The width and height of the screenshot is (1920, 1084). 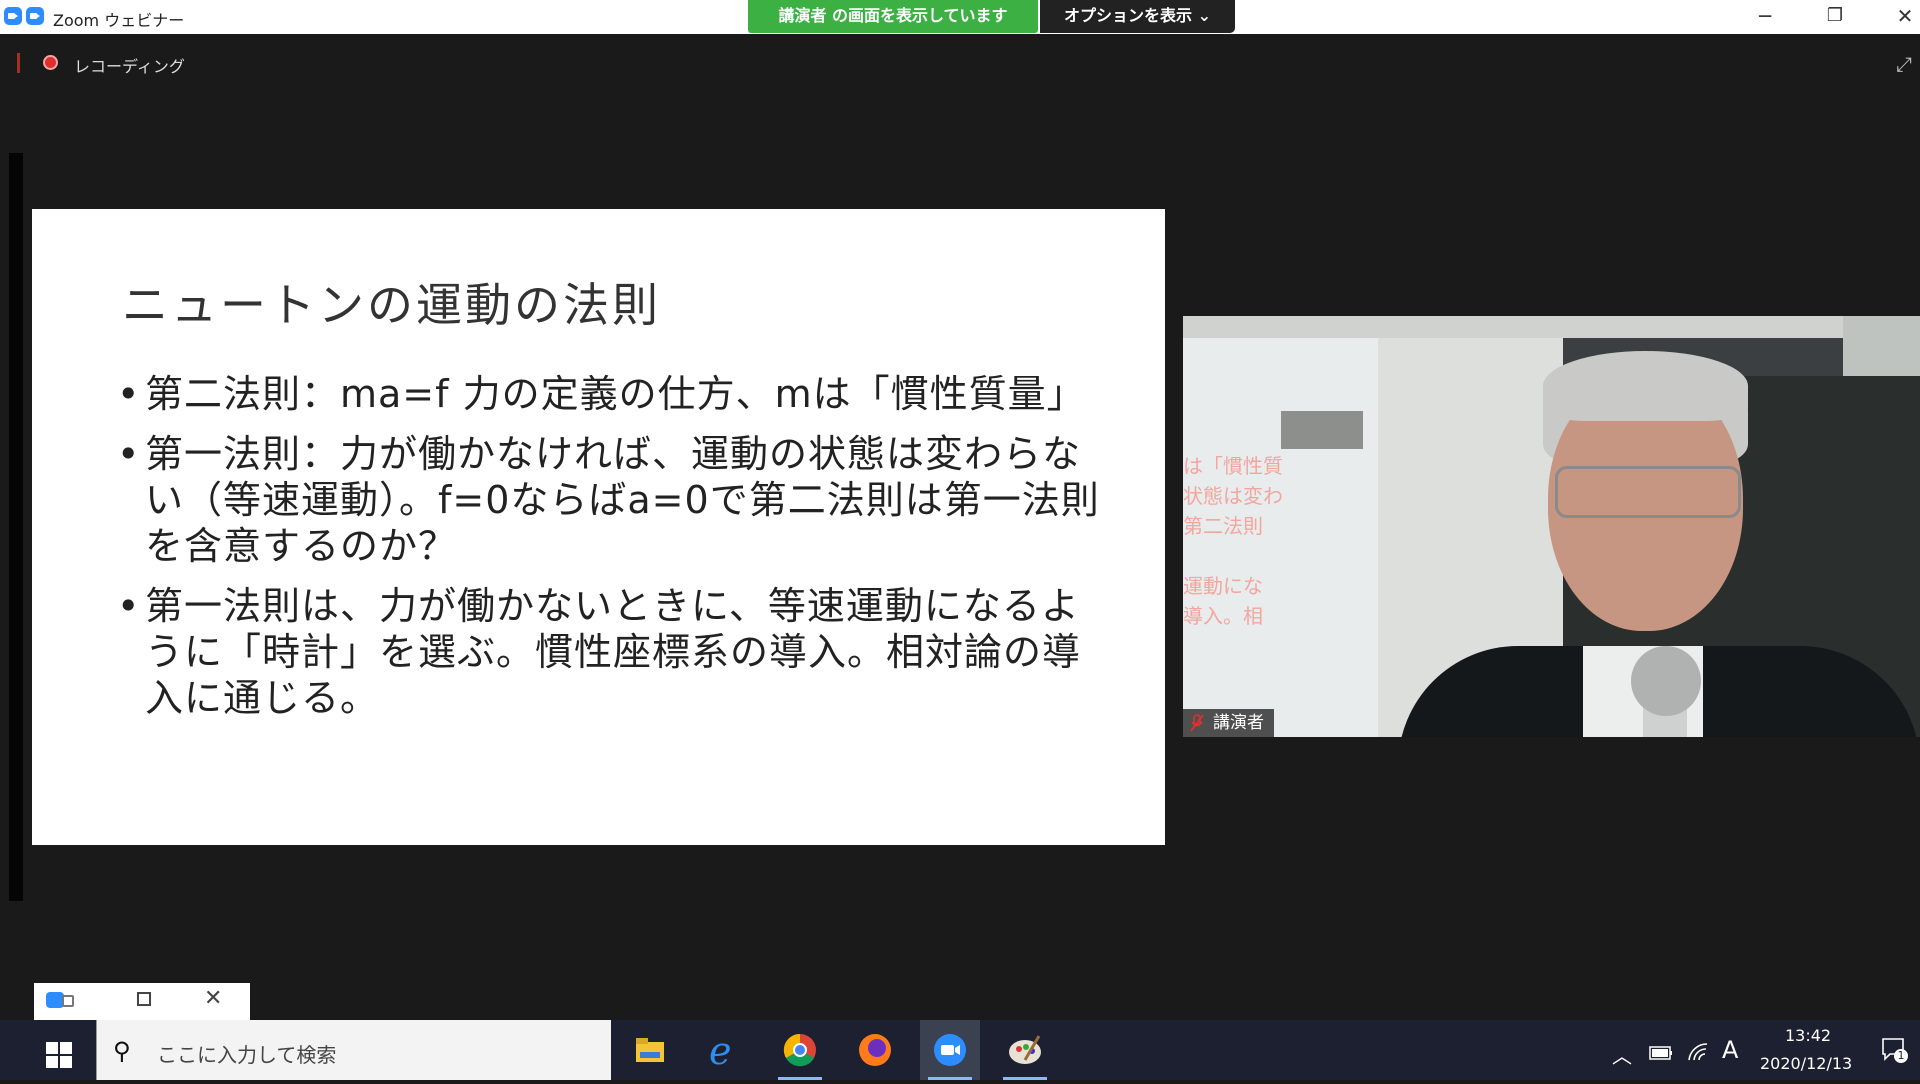 What do you see at coordinates (144, 999) in the screenshot?
I see `mini-maximize-button` at bounding box center [144, 999].